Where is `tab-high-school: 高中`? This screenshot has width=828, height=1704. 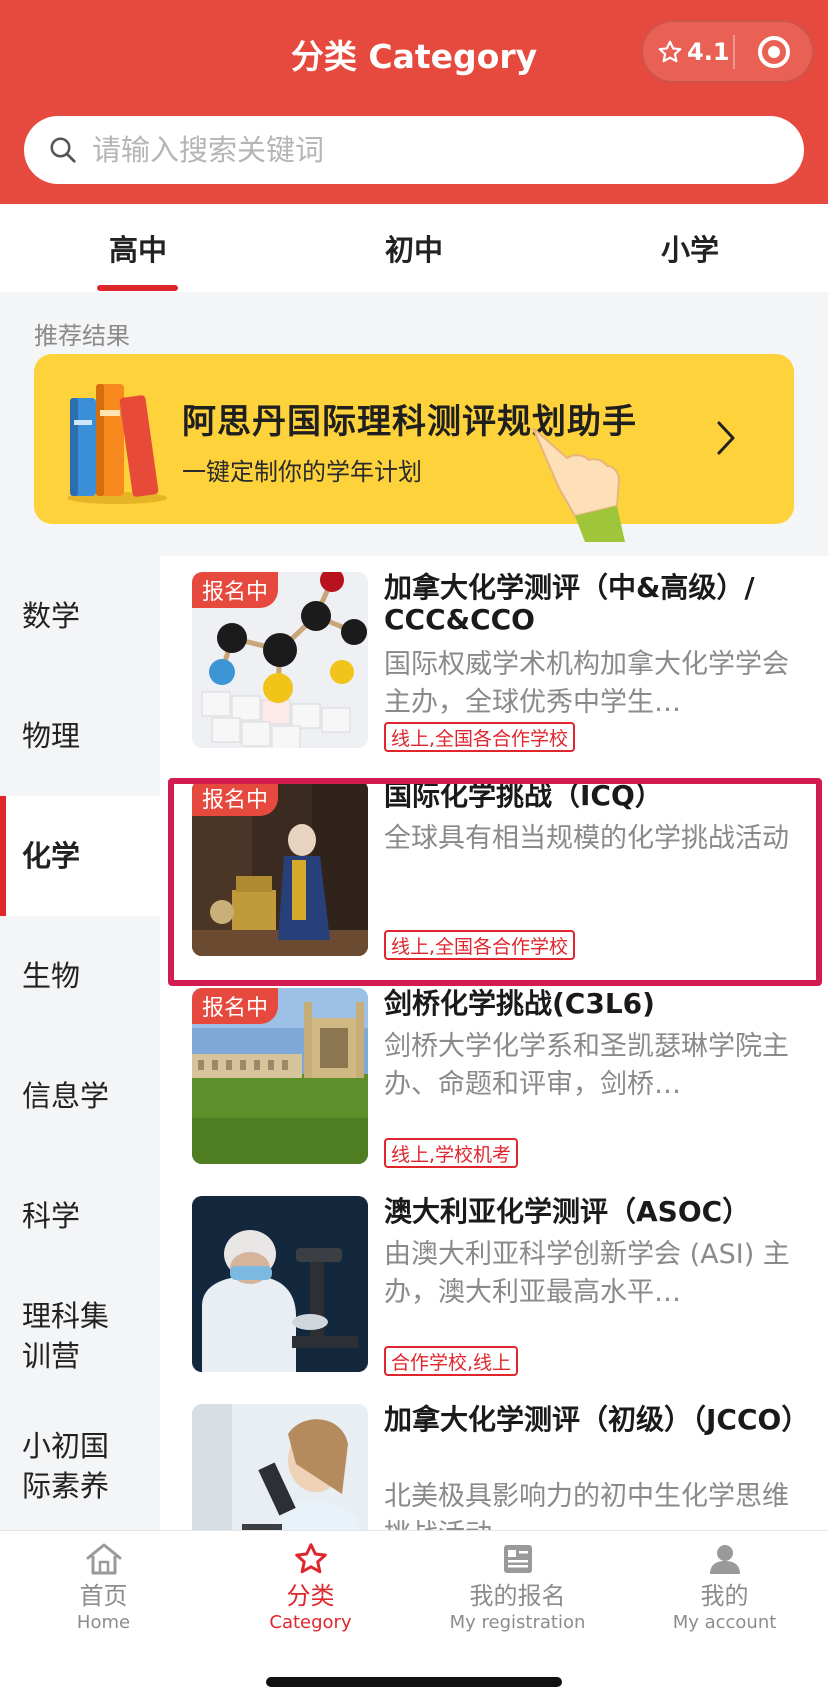
tab-high-school: 高中 is located at coordinates (138, 248).